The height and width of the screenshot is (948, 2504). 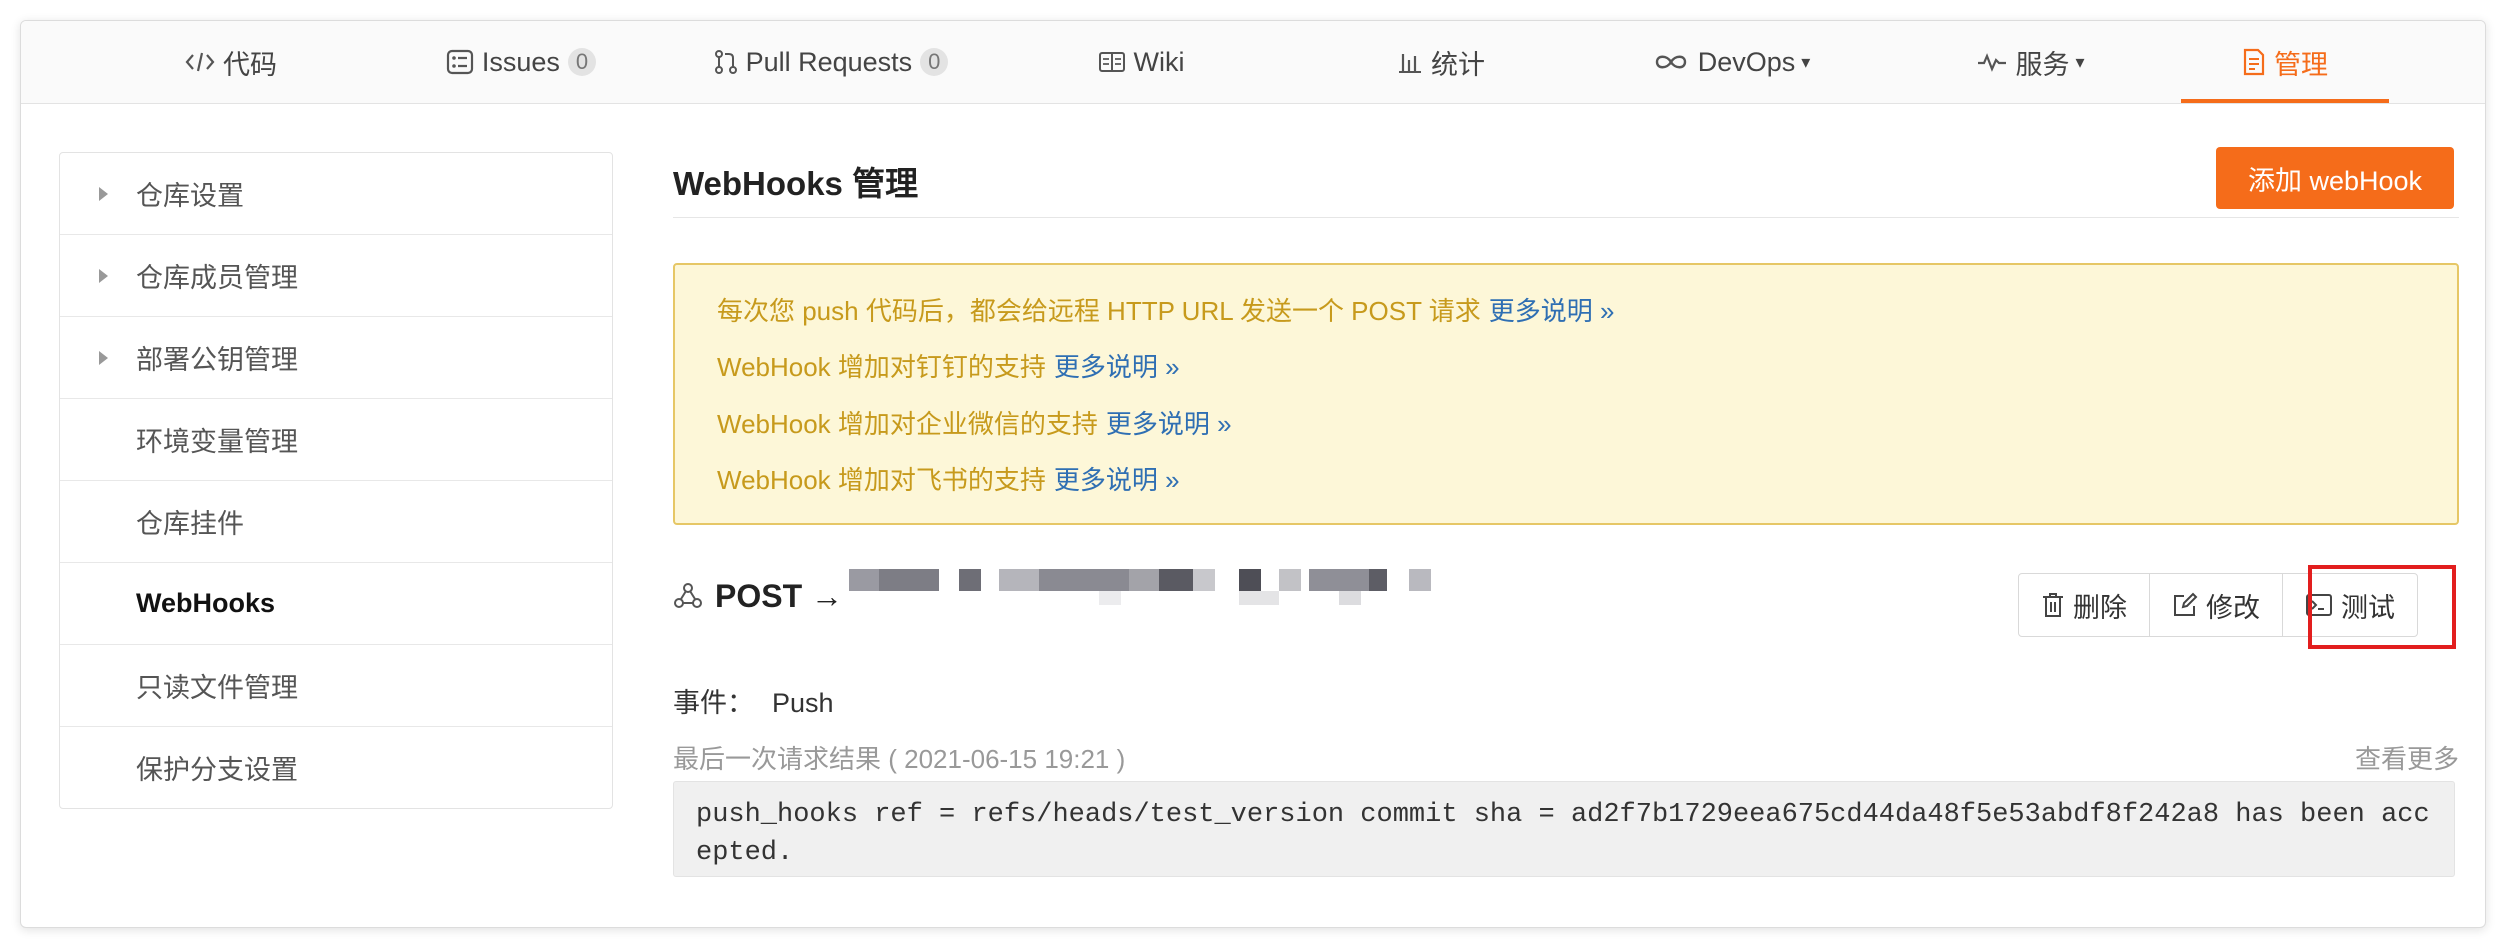 What do you see at coordinates (1410, 62) in the screenshot?
I see `stats-icon` at bounding box center [1410, 62].